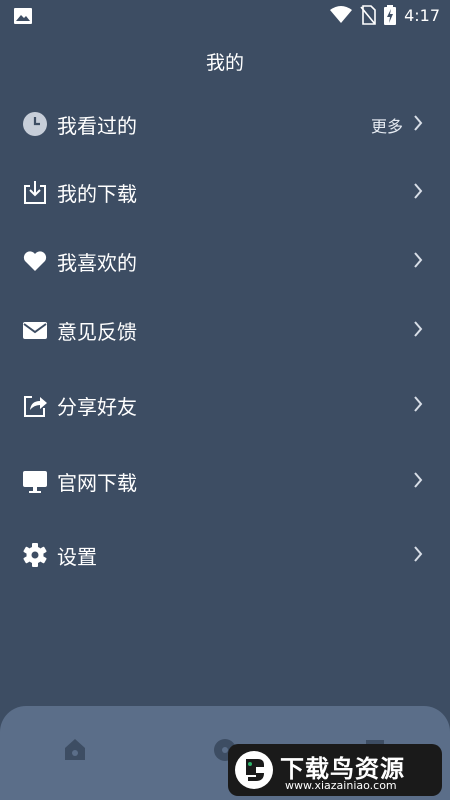  I want to click on image-notification-icon, so click(23, 16).